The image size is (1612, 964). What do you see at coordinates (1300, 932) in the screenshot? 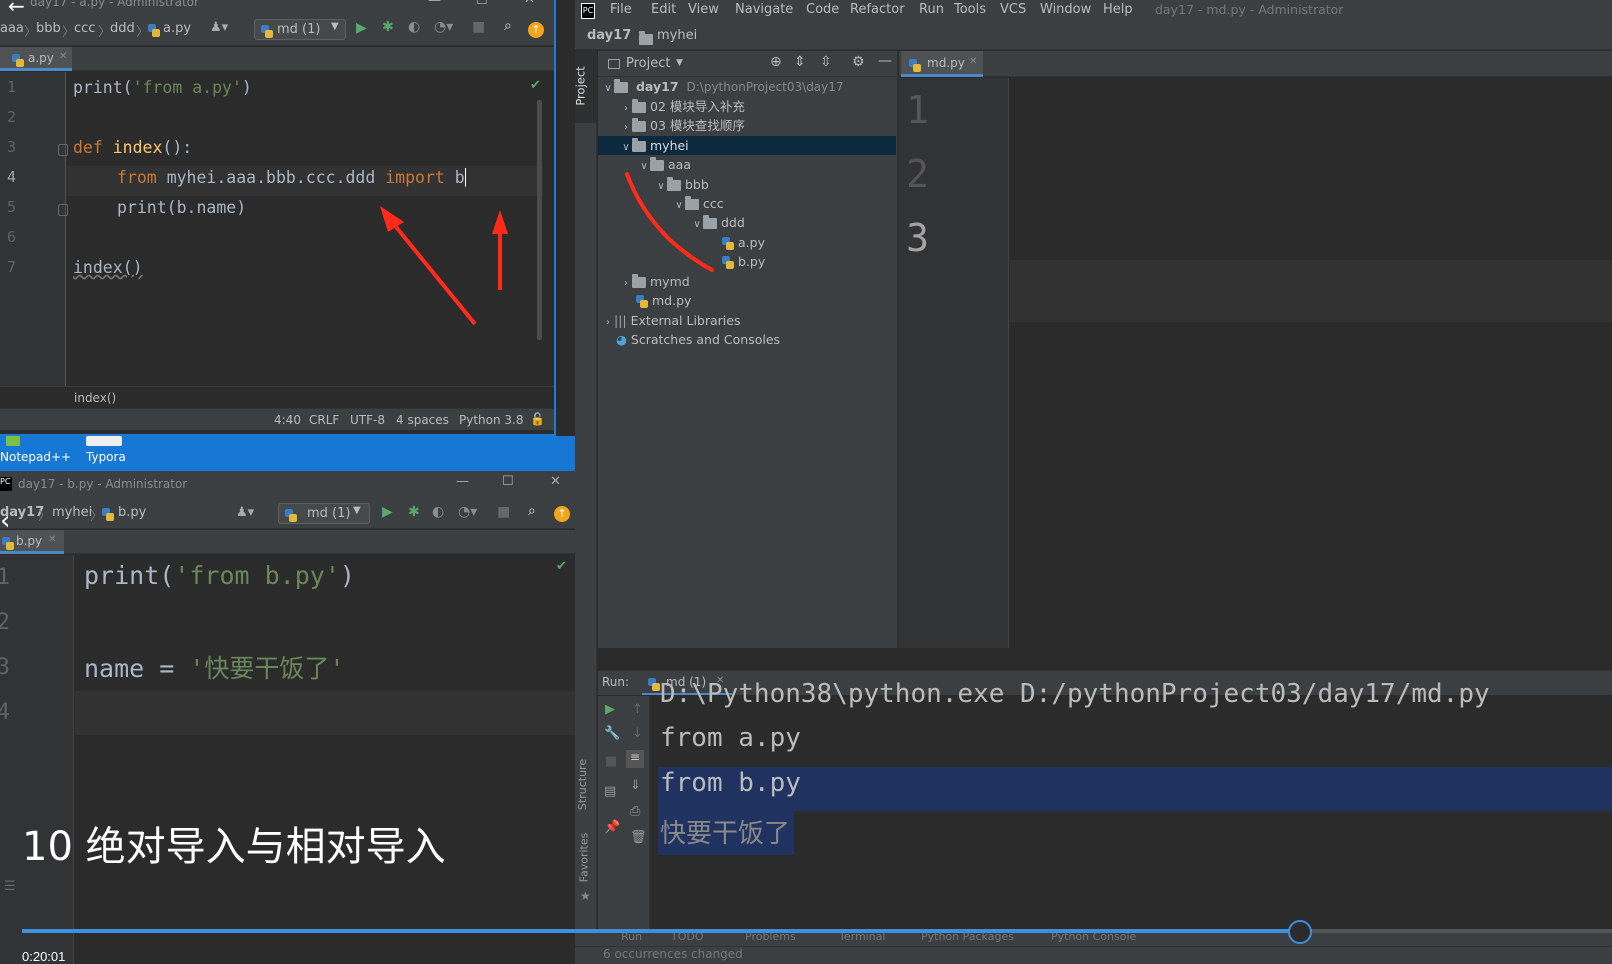
I see `video-progress-knob` at bounding box center [1300, 932].